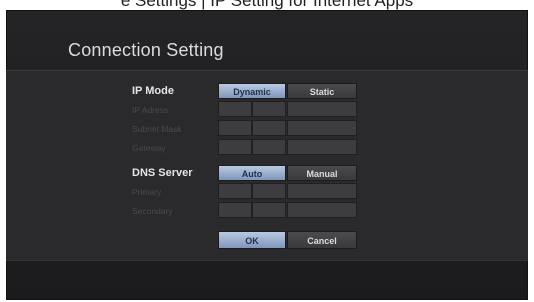  What do you see at coordinates (149, 148) in the screenshot?
I see `gateway-label: Gateway` at bounding box center [149, 148].